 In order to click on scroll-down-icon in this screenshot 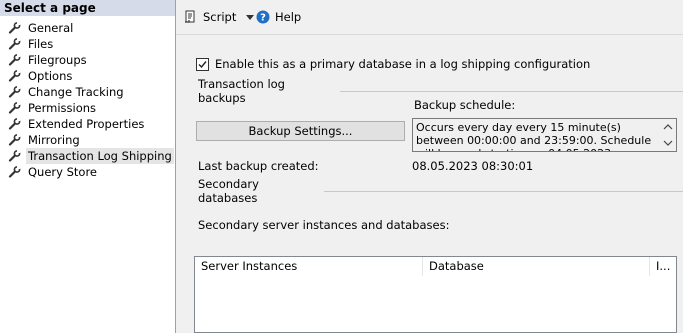, I will do `click(668, 143)`.